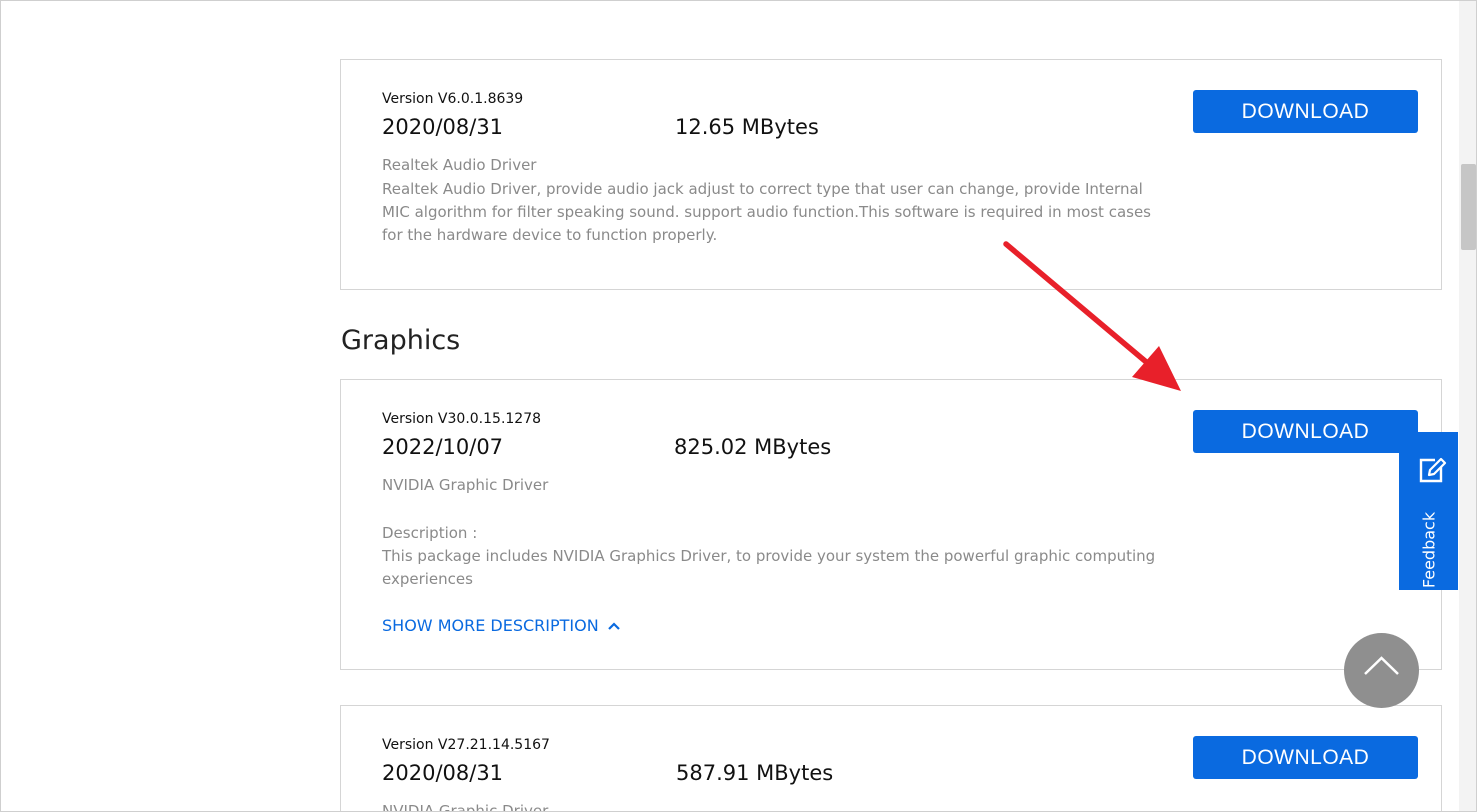  I want to click on annotation-arrow-icon, so click(1092, 316).